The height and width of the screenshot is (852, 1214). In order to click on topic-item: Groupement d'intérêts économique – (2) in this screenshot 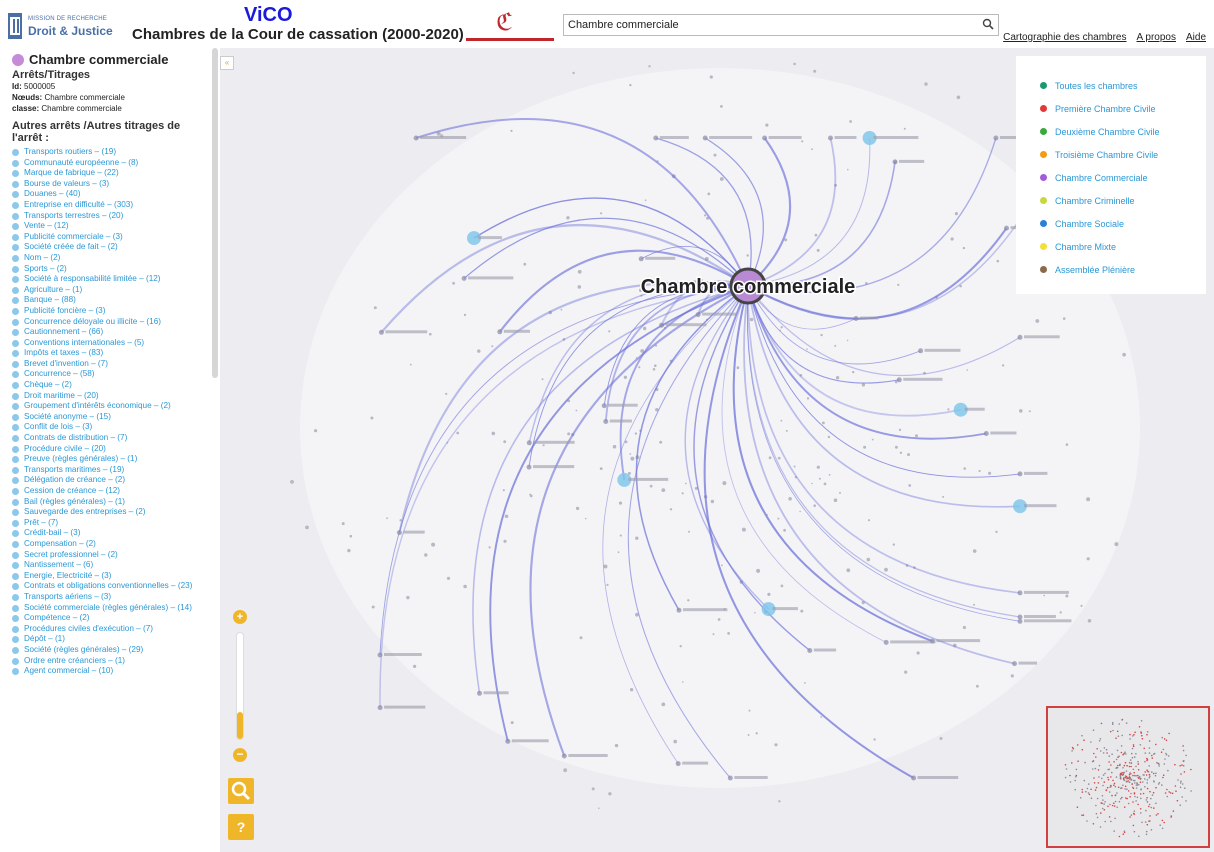, I will do `click(110, 406)`.